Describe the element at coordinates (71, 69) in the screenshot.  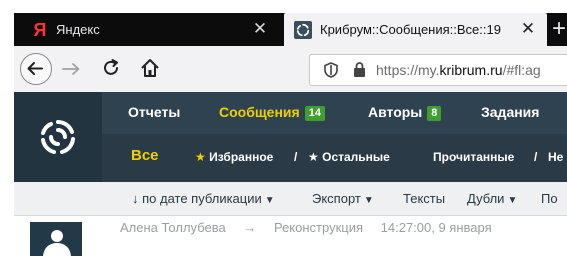
I see `forward-arrow-icon` at that location.